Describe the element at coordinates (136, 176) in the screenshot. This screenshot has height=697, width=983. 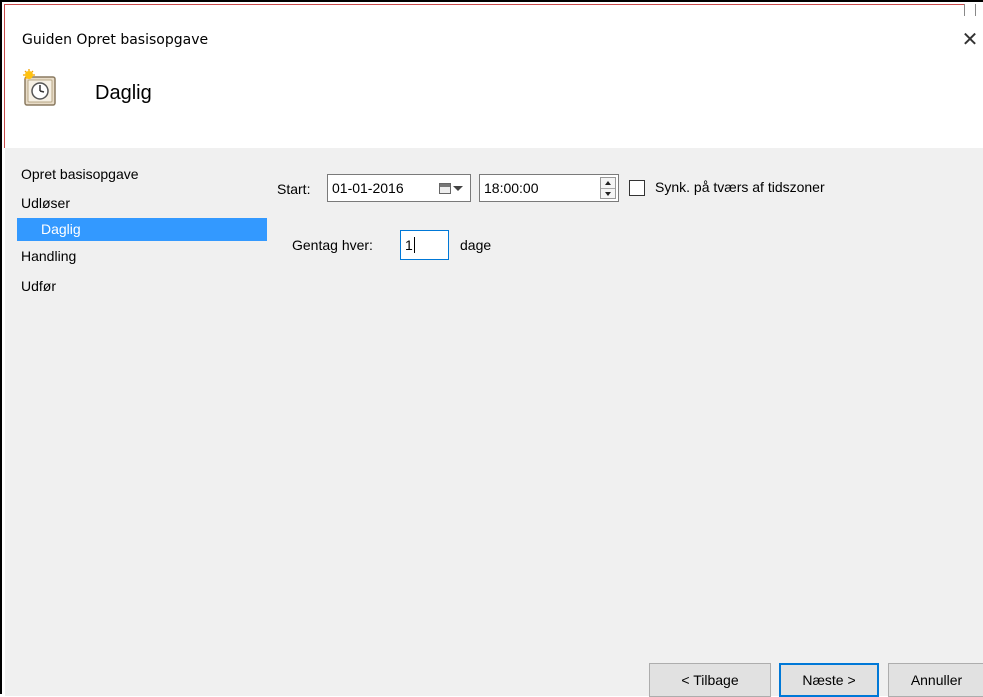
I see `step-create-basic-task: Opret basisopgave` at that location.